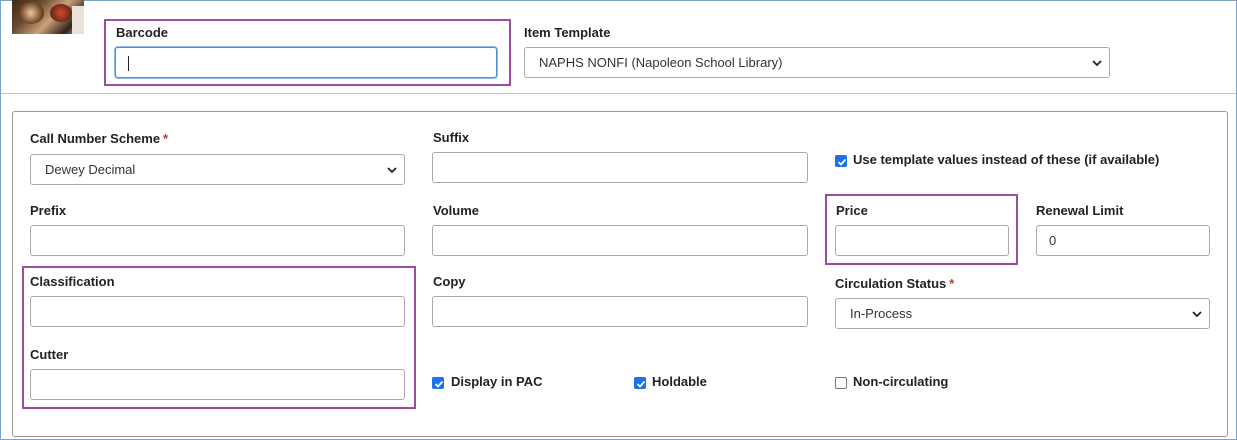 The width and height of the screenshot is (1237, 440). I want to click on holdable-label: Holdable, so click(679, 381).